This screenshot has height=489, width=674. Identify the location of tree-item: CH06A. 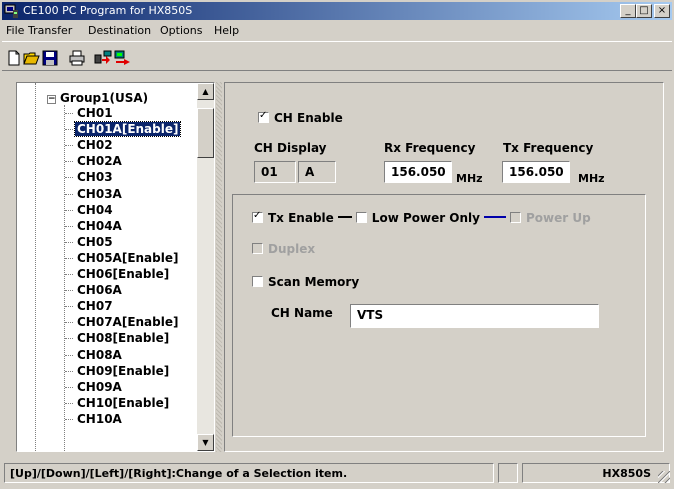
(94, 290).